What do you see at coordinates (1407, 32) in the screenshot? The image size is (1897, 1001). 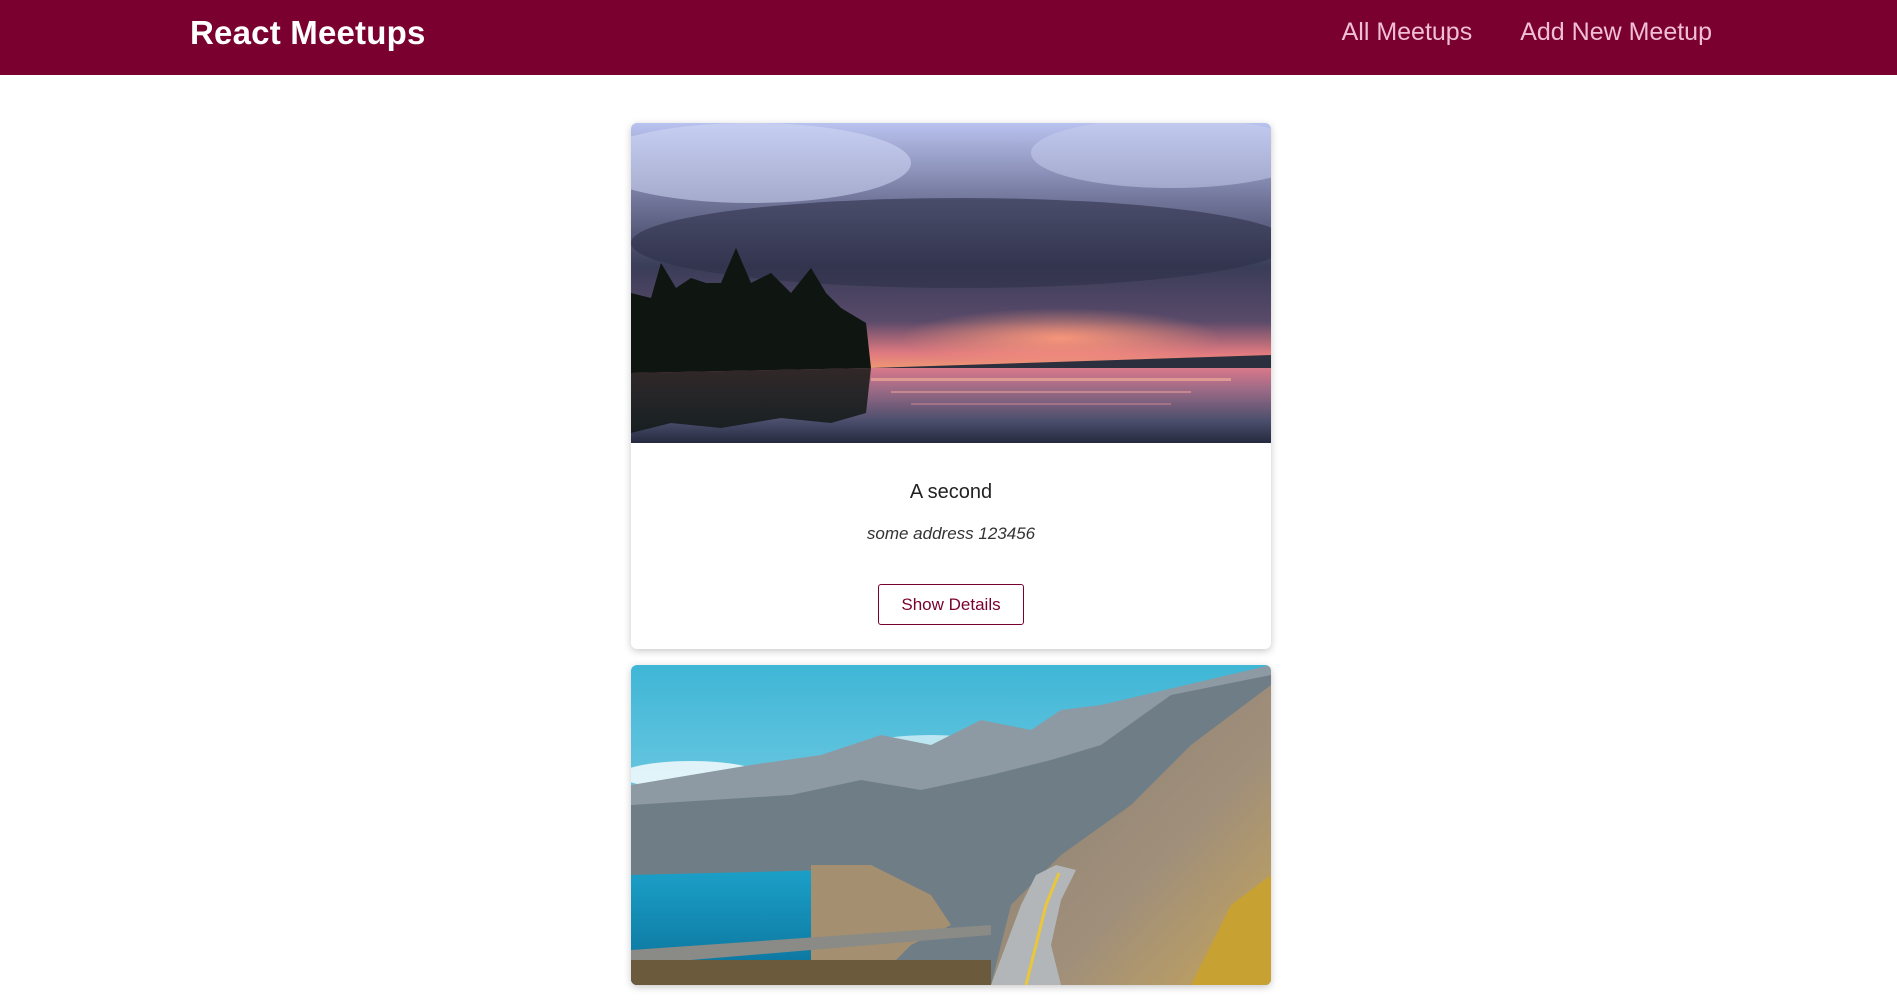 I see `nav-link-all-meetups: All Meetups` at bounding box center [1407, 32].